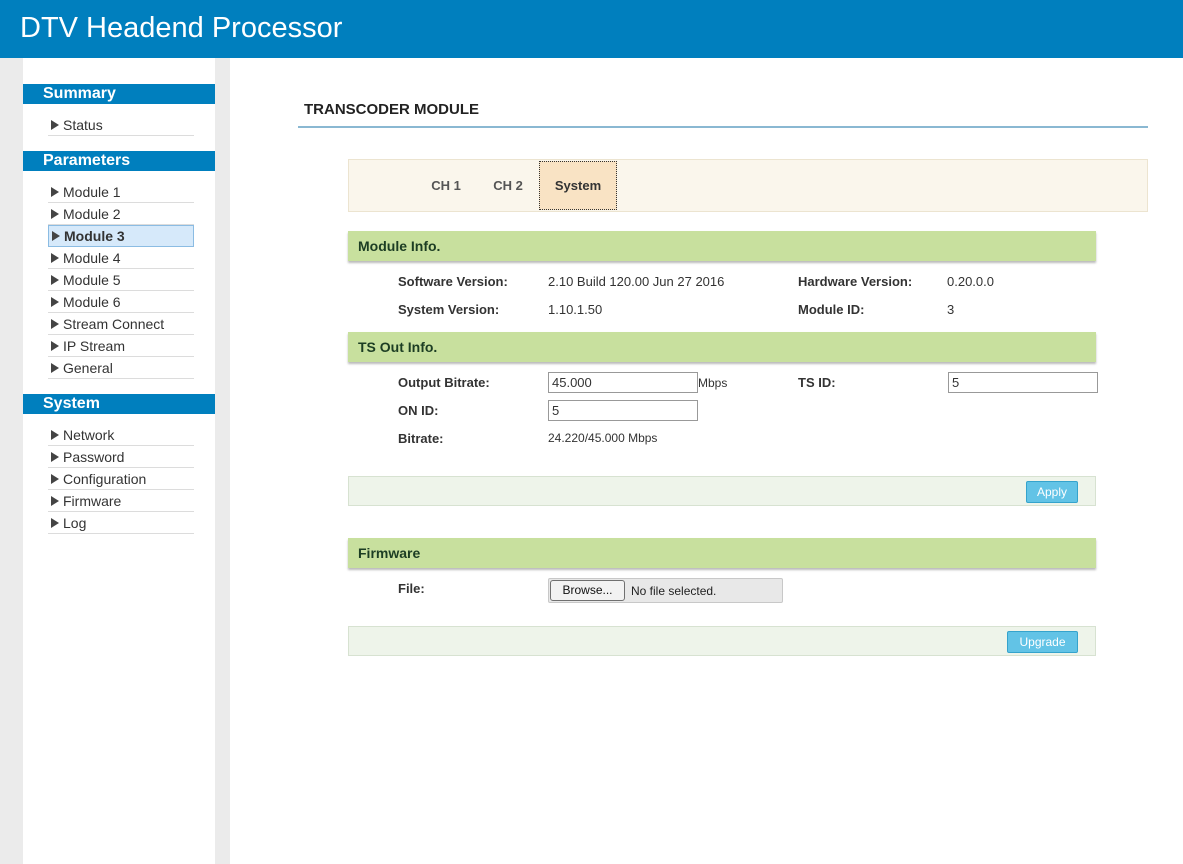  Describe the element at coordinates (121, 368) in the screenshot. I see `sidebar-item-general: General` at that location.